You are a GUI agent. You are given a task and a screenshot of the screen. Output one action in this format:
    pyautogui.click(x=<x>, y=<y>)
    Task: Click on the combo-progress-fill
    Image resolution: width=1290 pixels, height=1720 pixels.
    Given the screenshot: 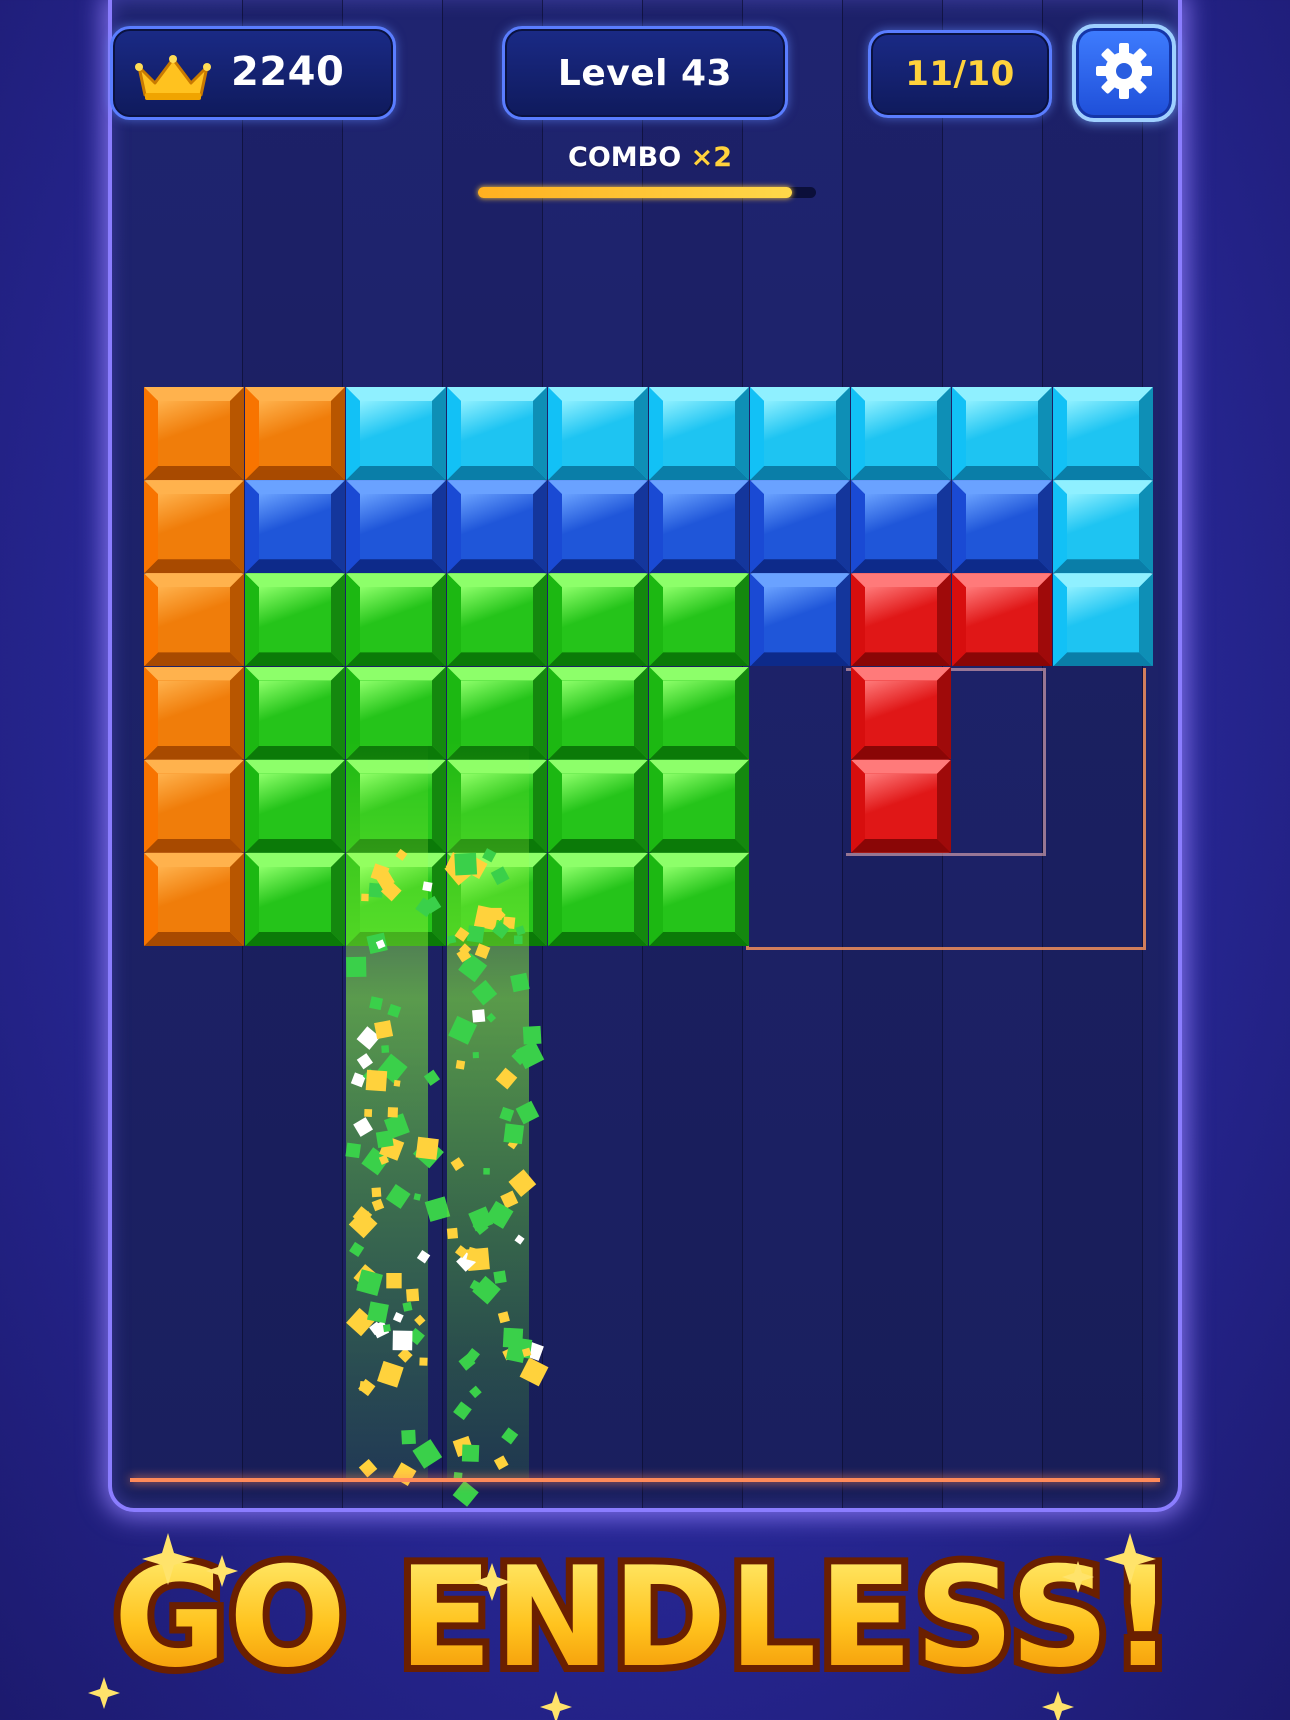 What is the action you would take?
    pyautogui.click(x=635, y=192)
    